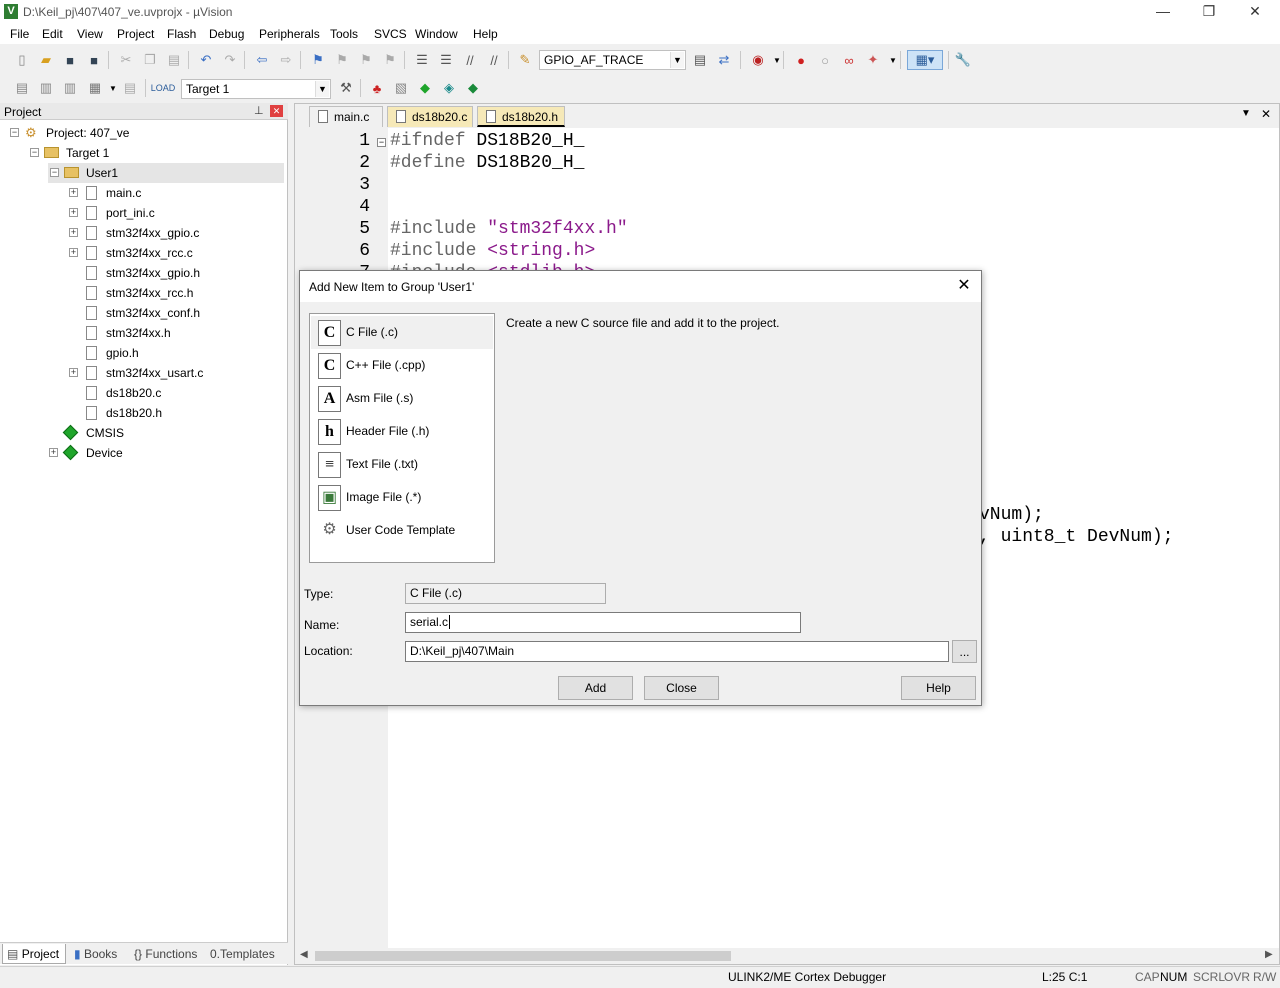  What do you see at coordinates (168, 413) in the screenshot?
I see `tree-file: ds18b20.h` at bounding box center [168, 413].